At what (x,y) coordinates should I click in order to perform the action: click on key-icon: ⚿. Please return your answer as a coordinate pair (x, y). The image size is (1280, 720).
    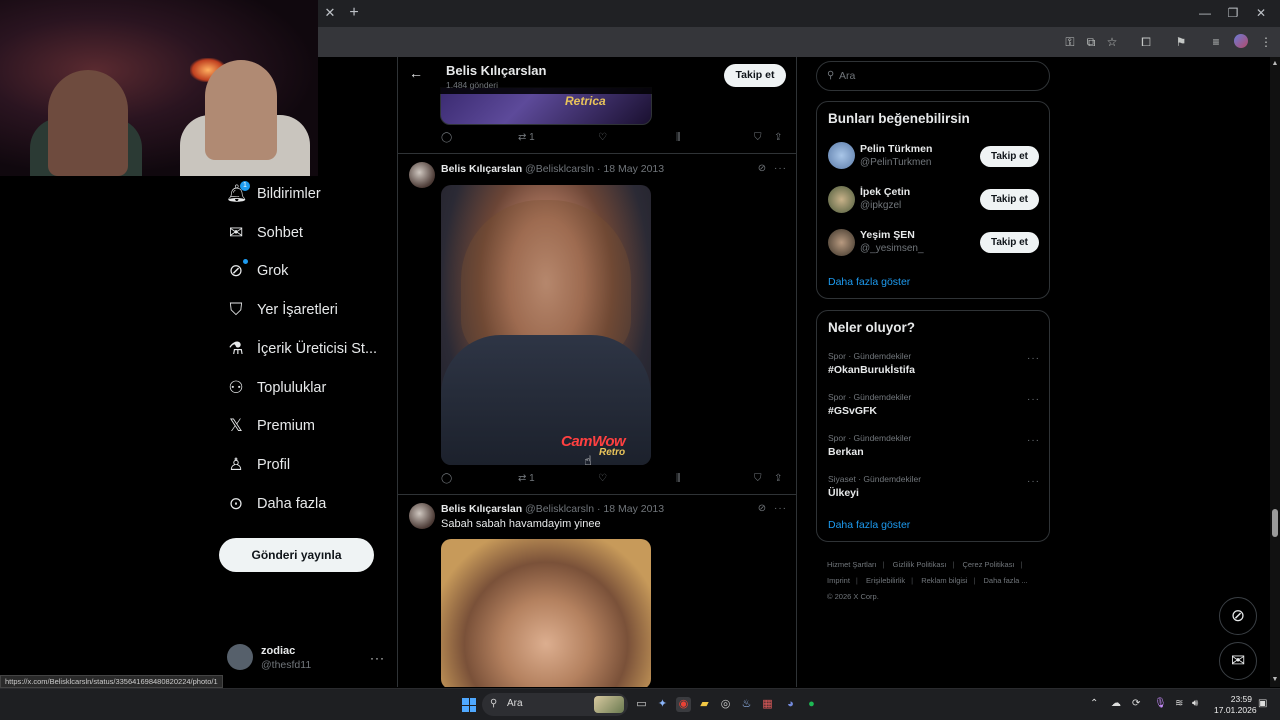
    Looking at the image, I should click on (1070, 42).